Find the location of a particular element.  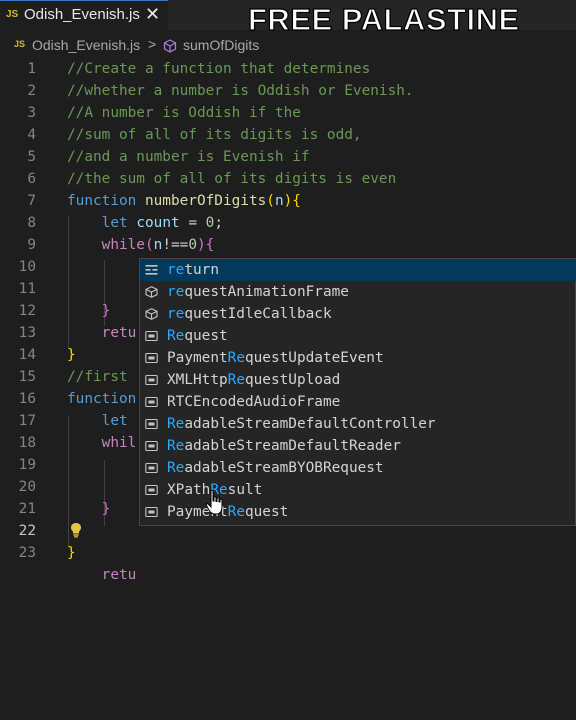

parameter: n is located at coordinates (279, 201).